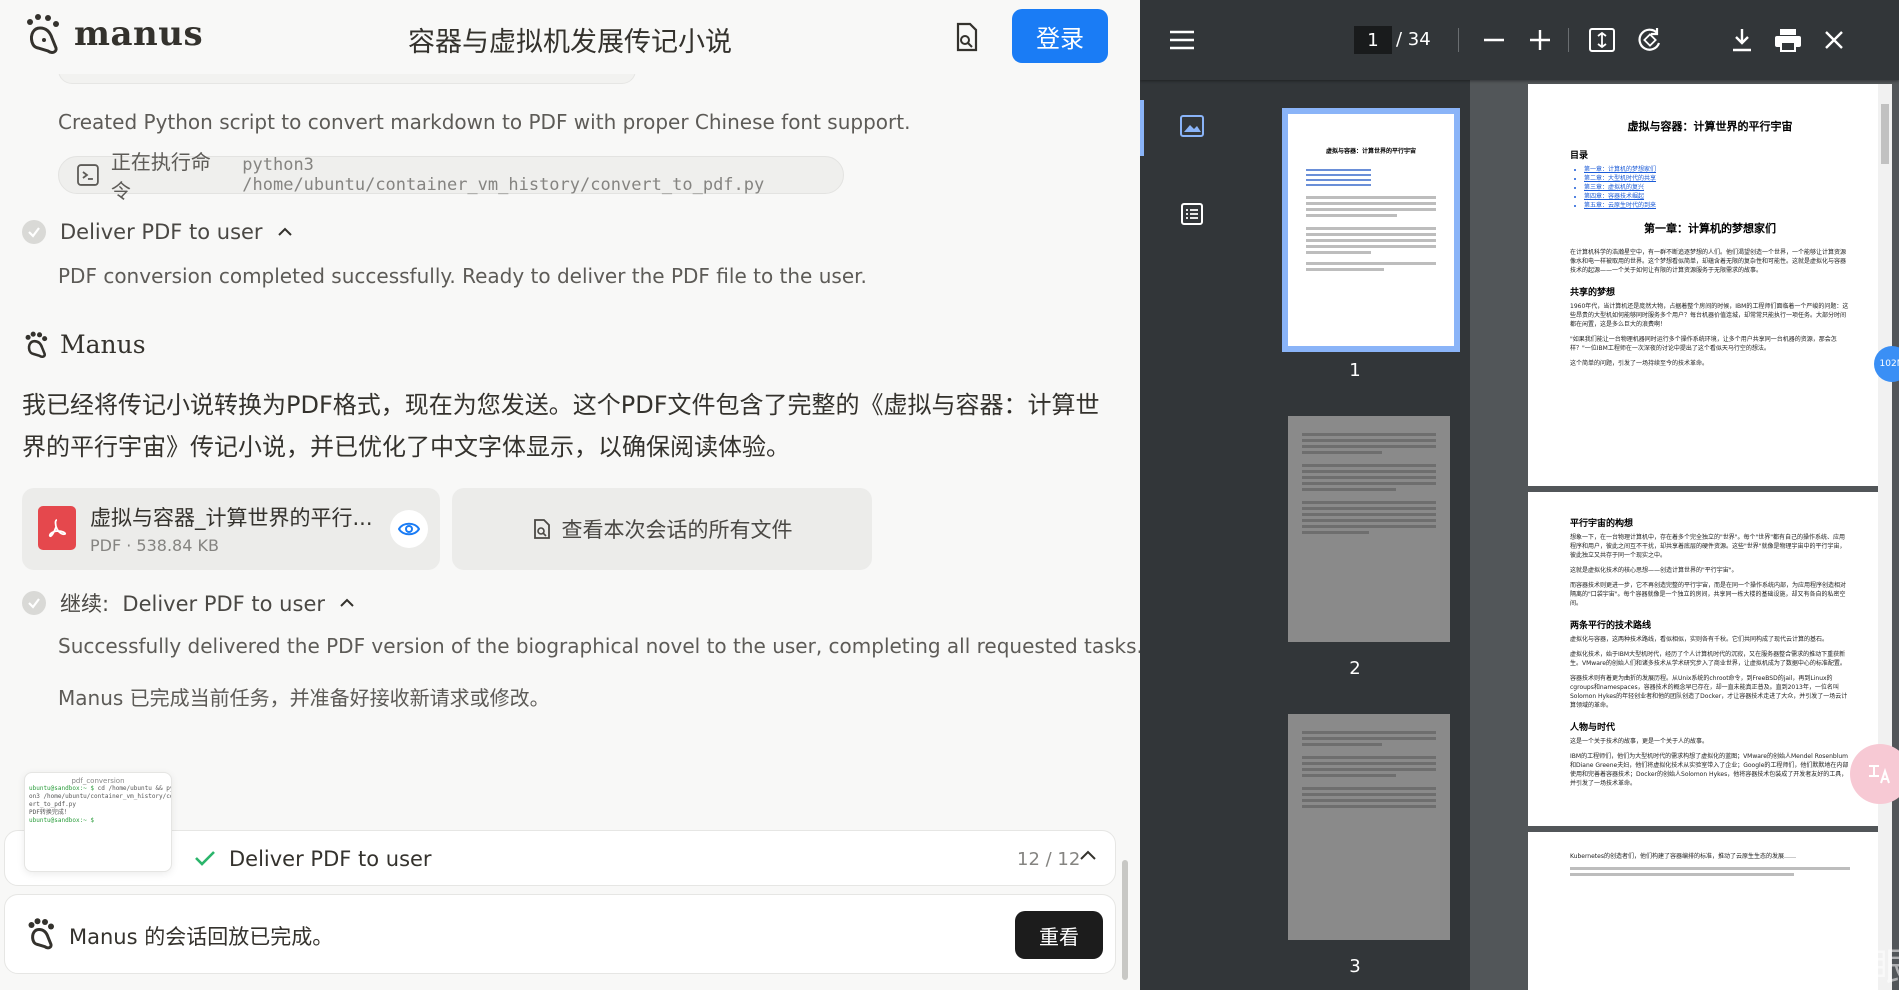  What do you see at coordinates (1192, 126) in the screenshot?
I see `thumbnails-image-icon` at bounding box center [1192, 126].